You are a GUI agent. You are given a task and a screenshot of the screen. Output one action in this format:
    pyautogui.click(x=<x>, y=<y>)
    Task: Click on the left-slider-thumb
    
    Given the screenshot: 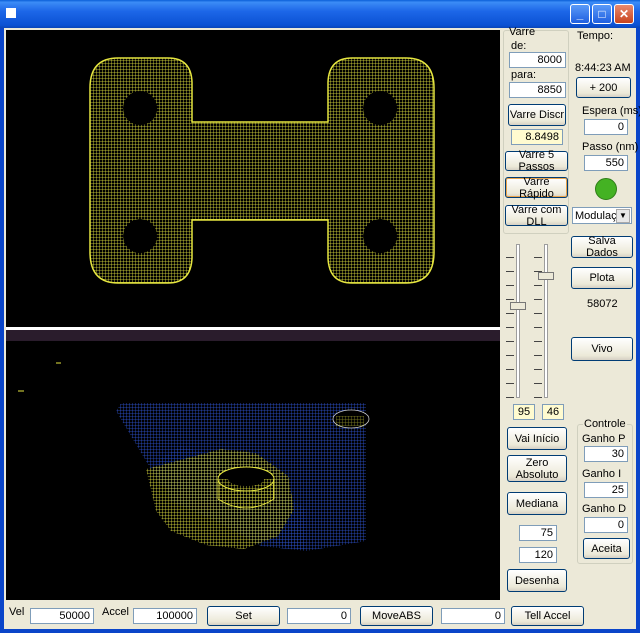 What is the action you would take?
    pyautogui.click(x=518, y=306)
    